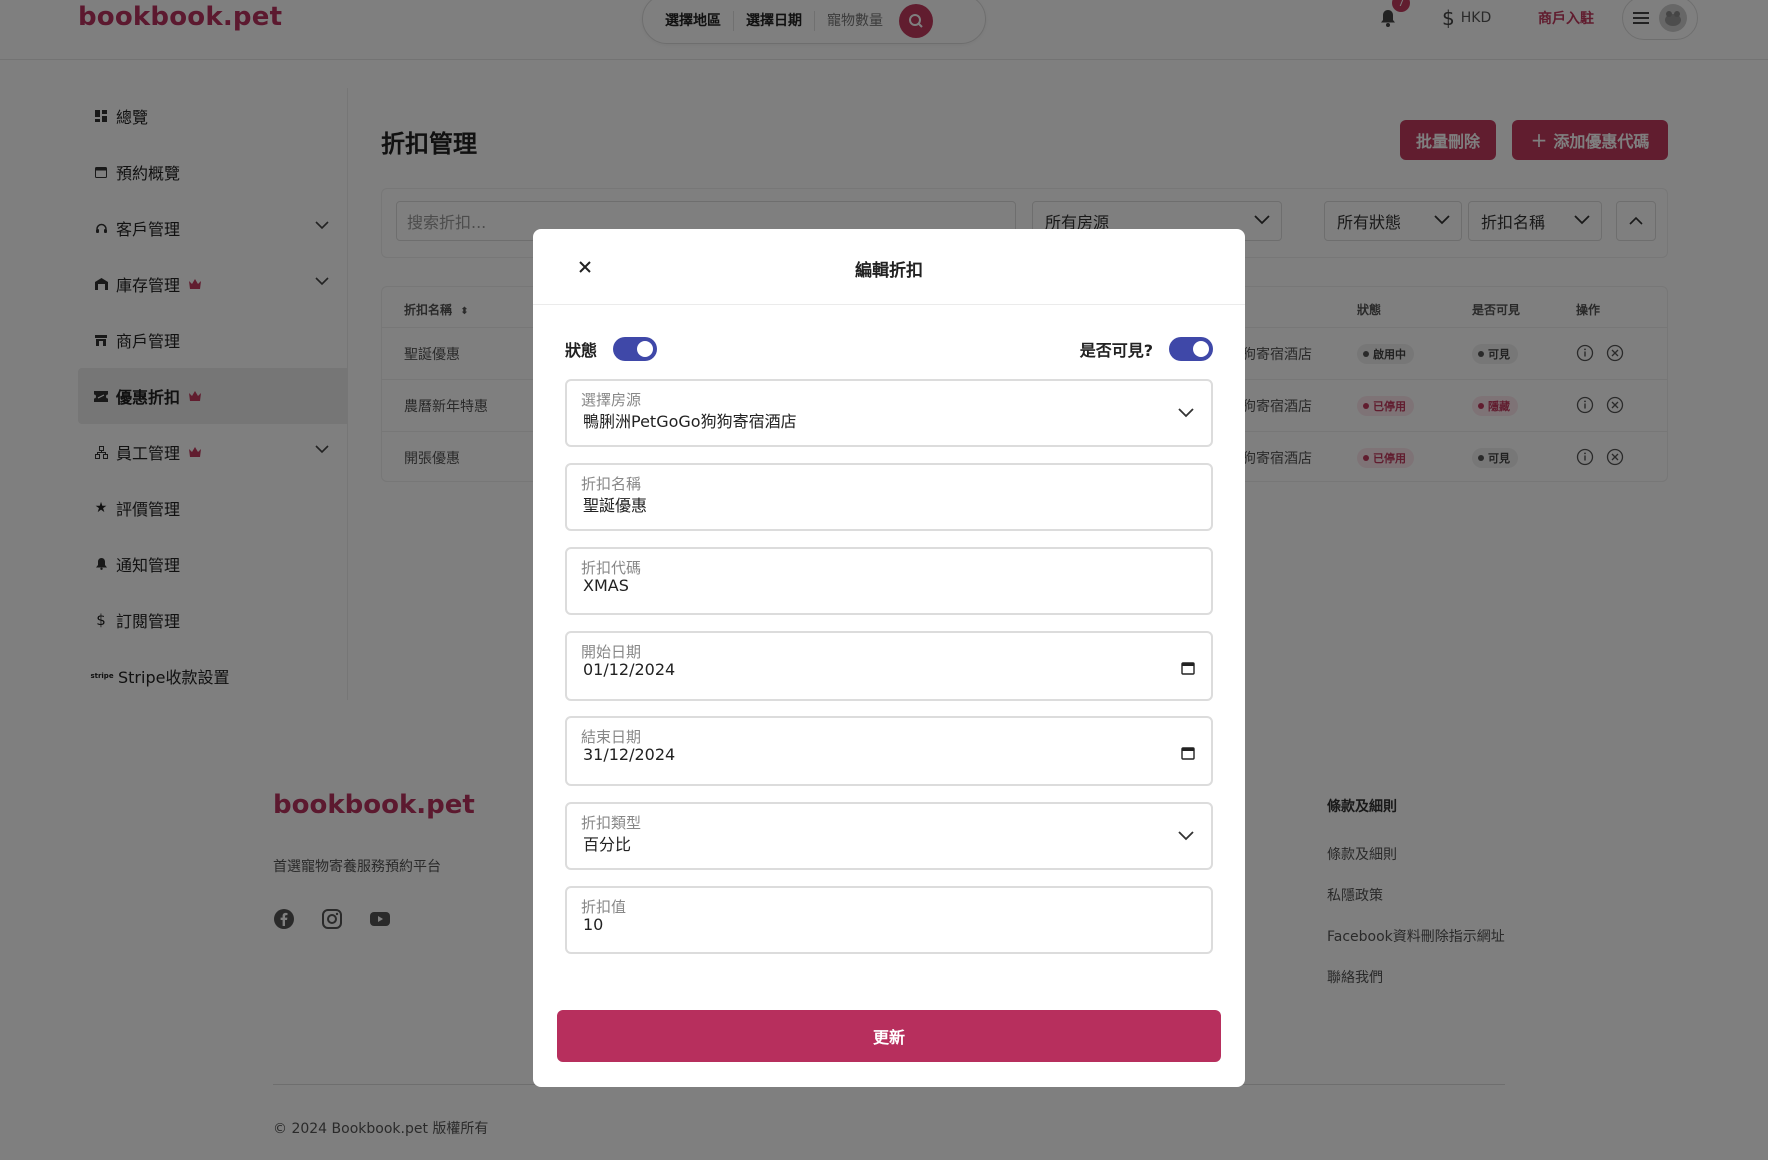 This screenshot has width=1768, height=1160. What do you see at coordinates (611, 484) in the screenshot?
I see `discount-name-label: 折扣名稱` at bounding box center [611, 484].